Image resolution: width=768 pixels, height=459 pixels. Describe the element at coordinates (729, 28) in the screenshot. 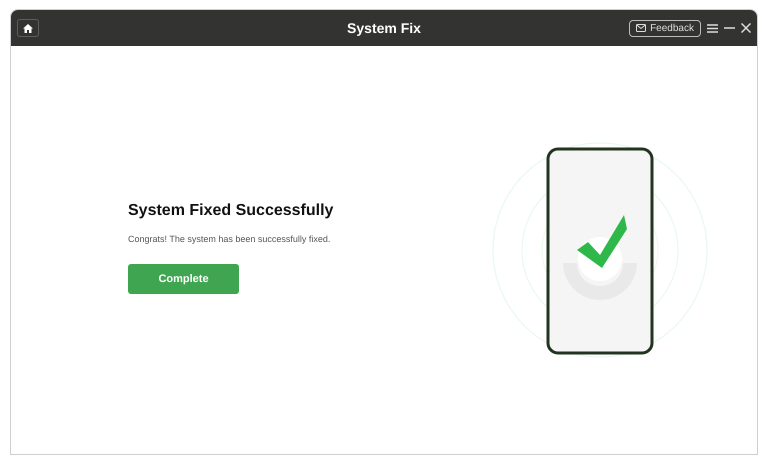

I see `minimize-icon` at that location.